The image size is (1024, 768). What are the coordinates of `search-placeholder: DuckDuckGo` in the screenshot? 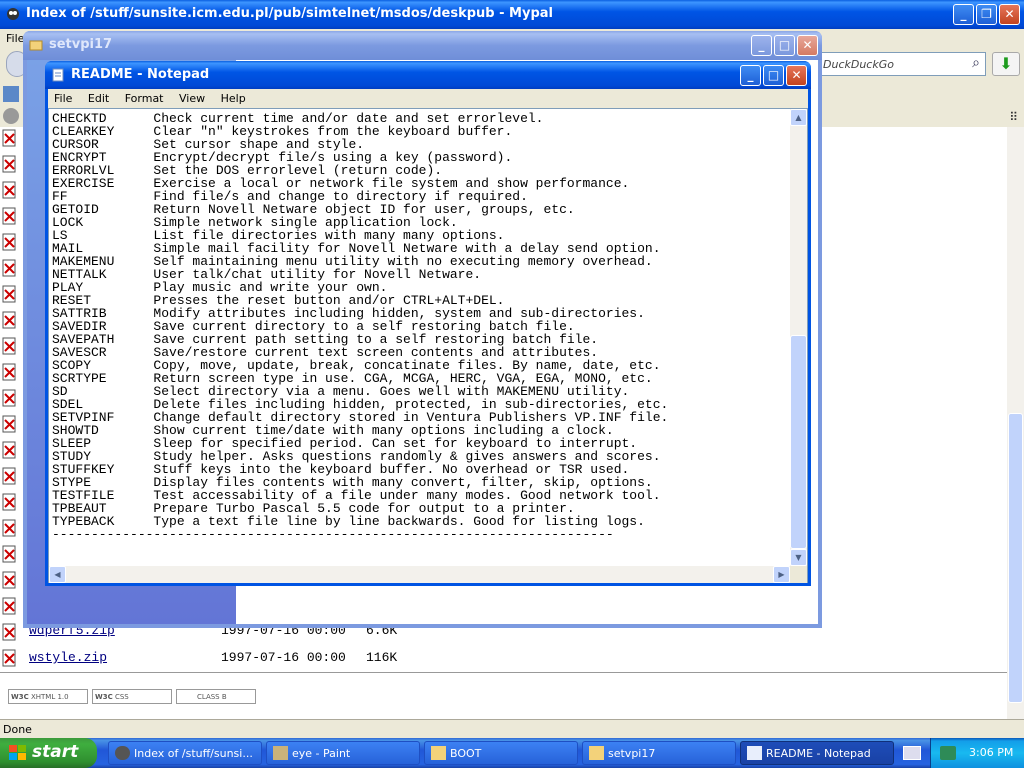 It's located at (858, 64).